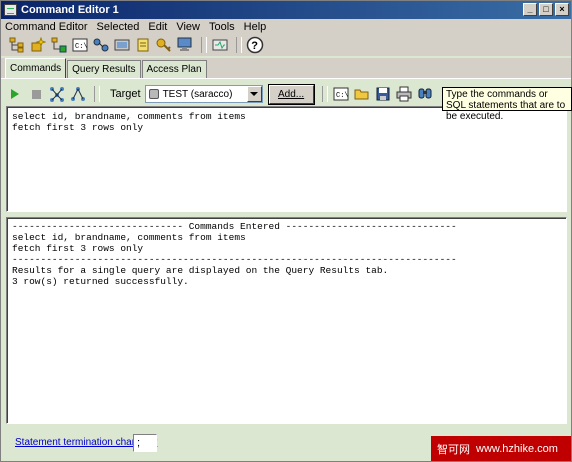 The image size is (572, 462). I want to click on journal-icon, so click(143, 45).